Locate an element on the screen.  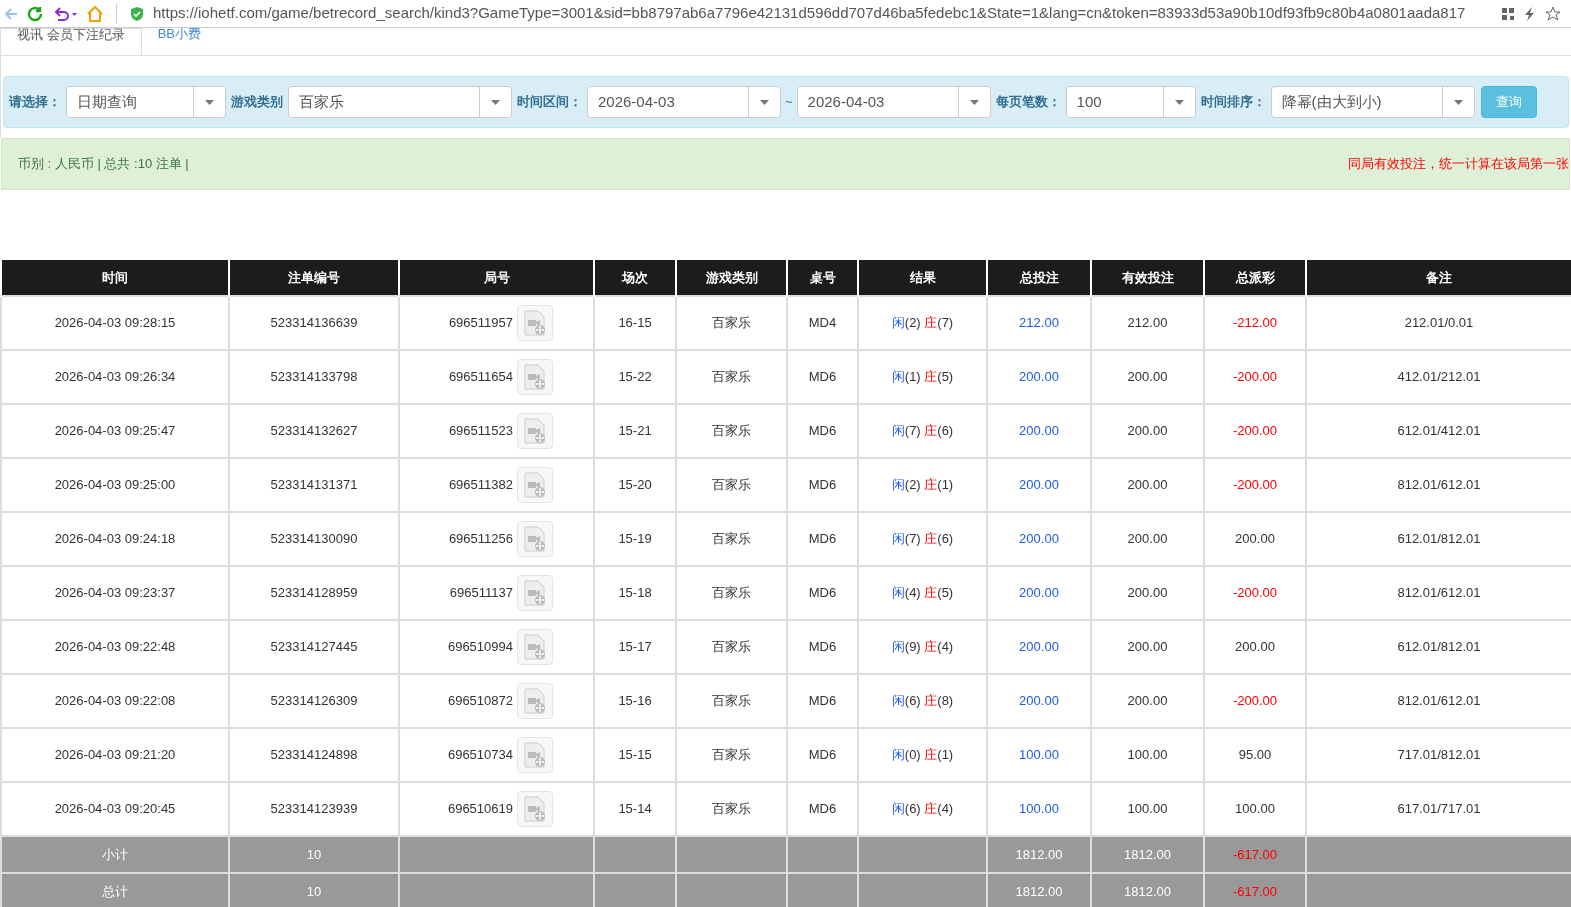
table-cell: 523314131371 is located at coordinates (314, 485).